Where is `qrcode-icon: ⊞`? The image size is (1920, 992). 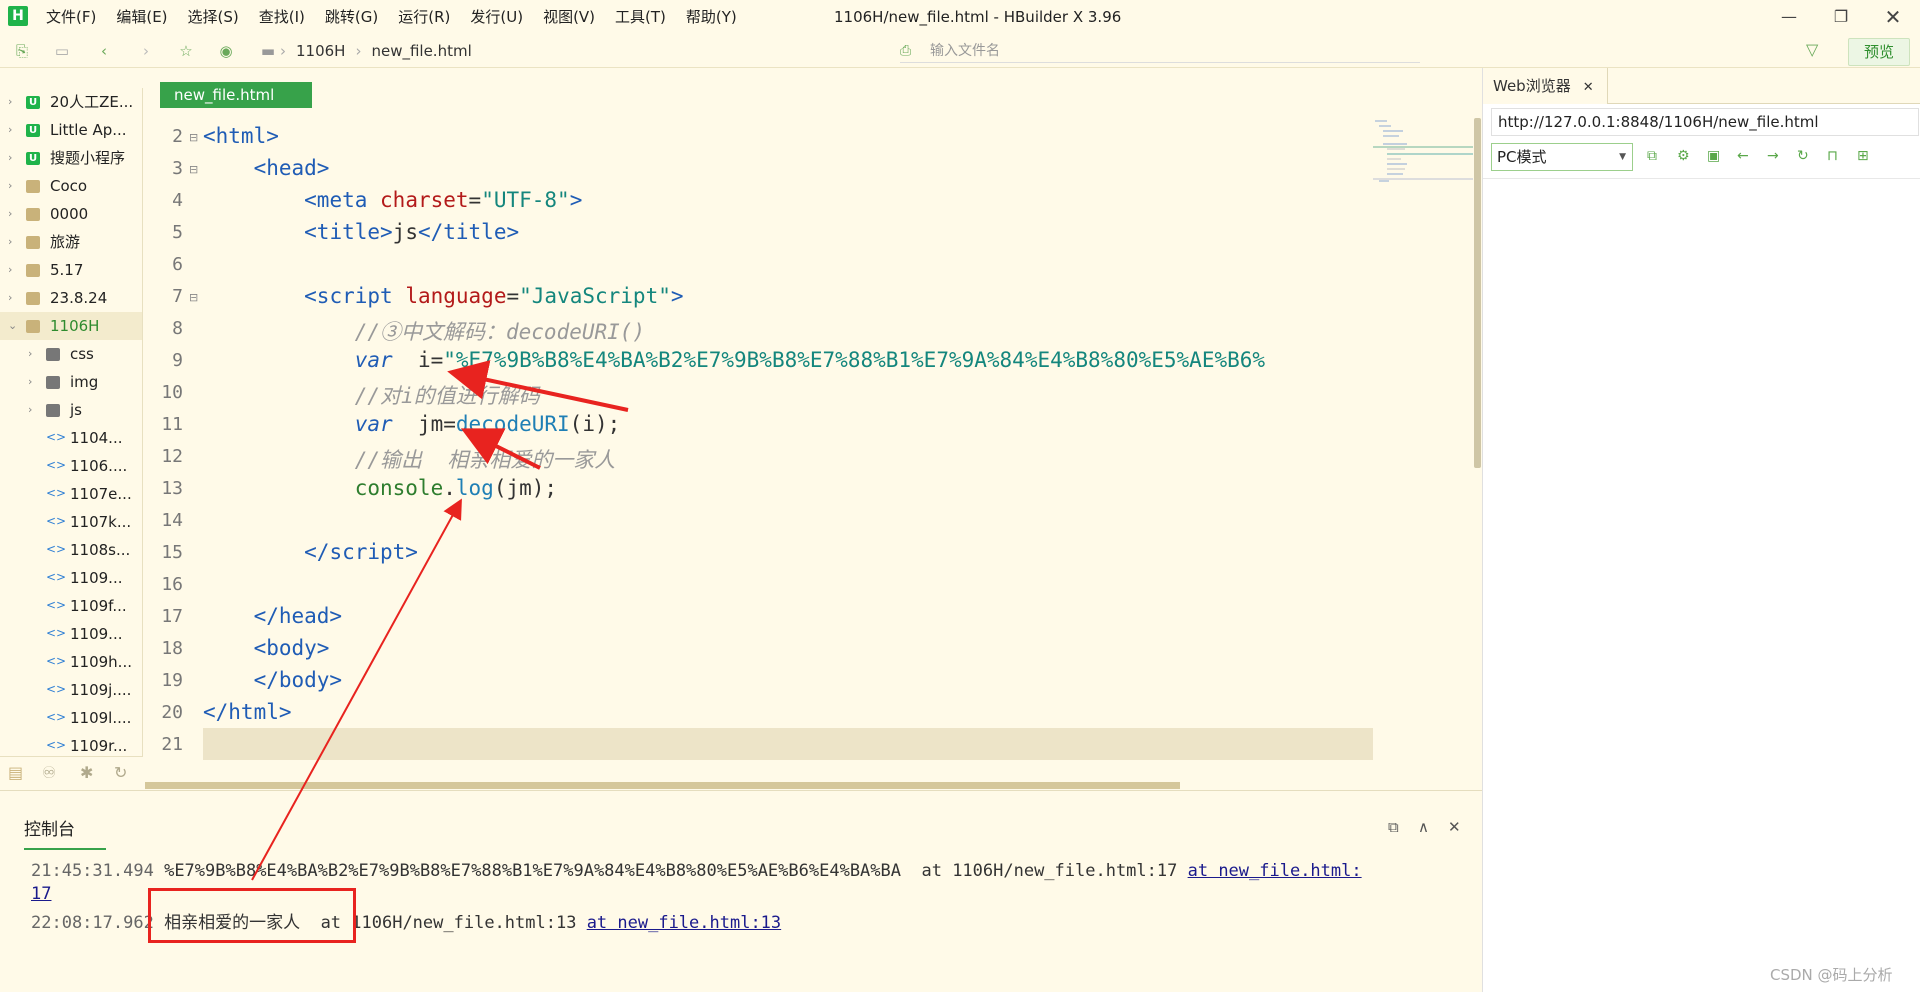 qrcode-icon: ⊞ is located at coordinates (1863, 156).